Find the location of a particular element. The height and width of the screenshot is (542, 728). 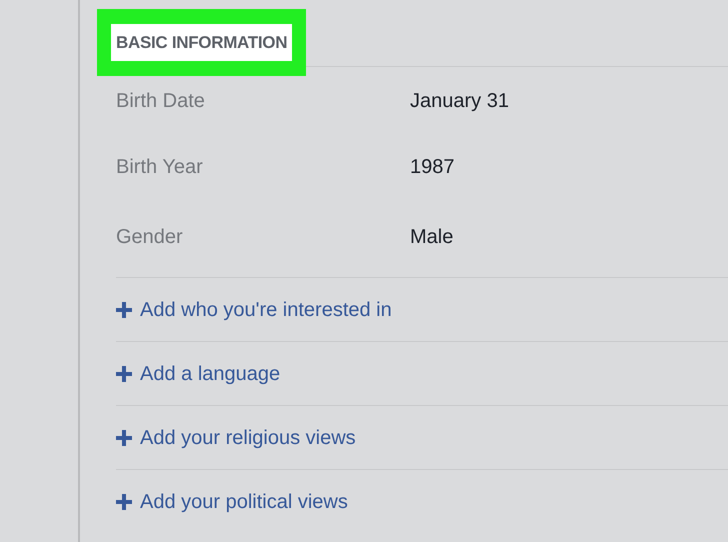

field-value: January 31 is located at coordinates (459, 101).